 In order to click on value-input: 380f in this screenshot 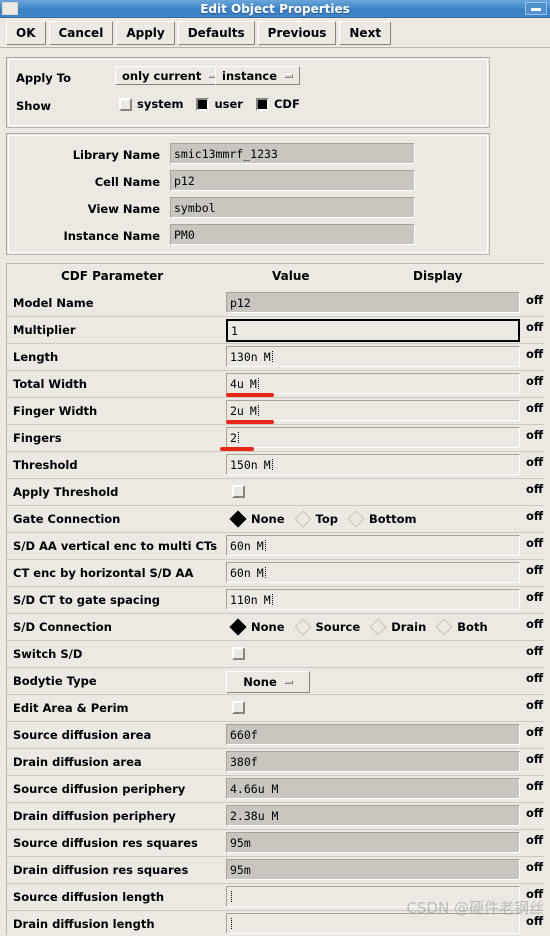, I will do `click(373, 761)`.